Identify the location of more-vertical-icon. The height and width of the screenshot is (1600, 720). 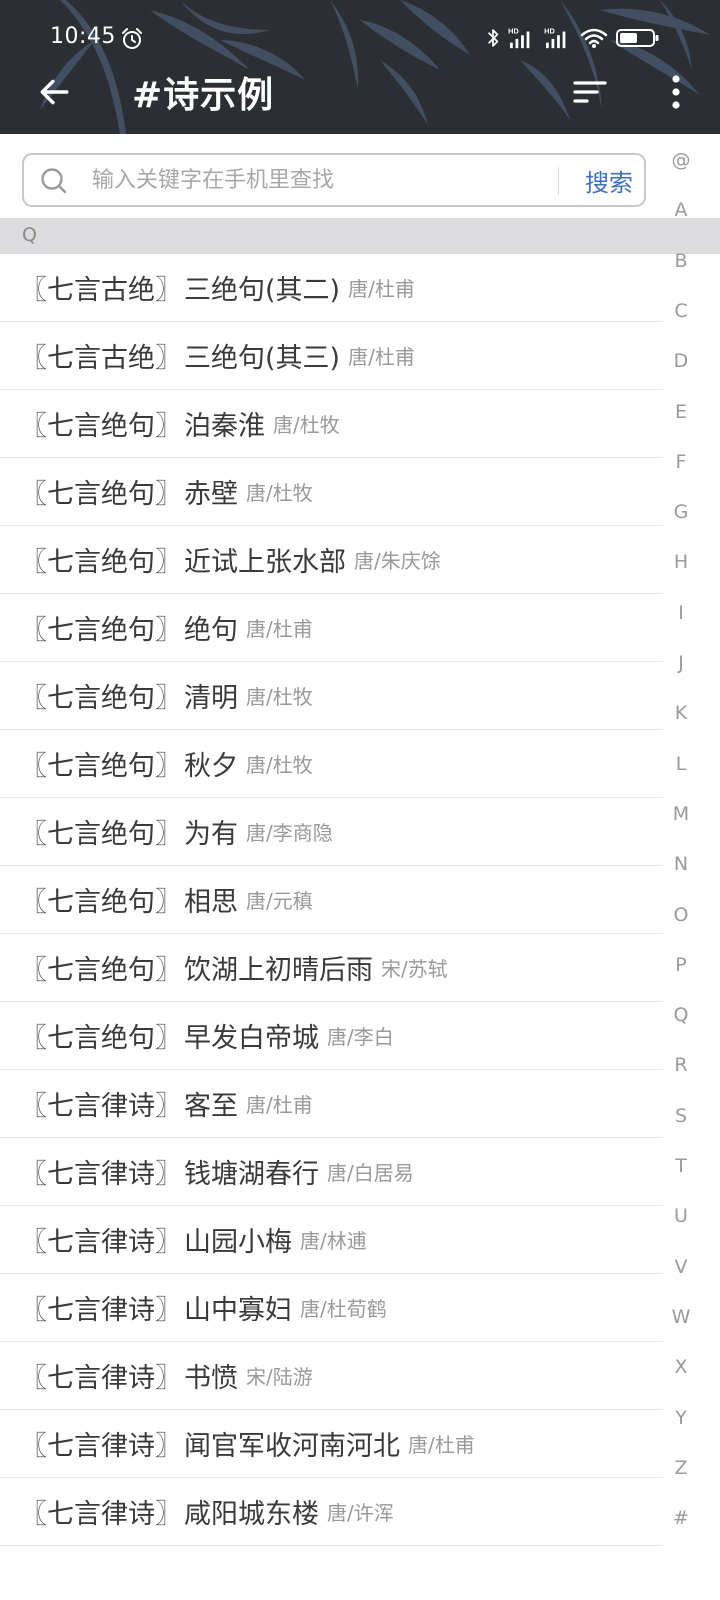
(676, 92).